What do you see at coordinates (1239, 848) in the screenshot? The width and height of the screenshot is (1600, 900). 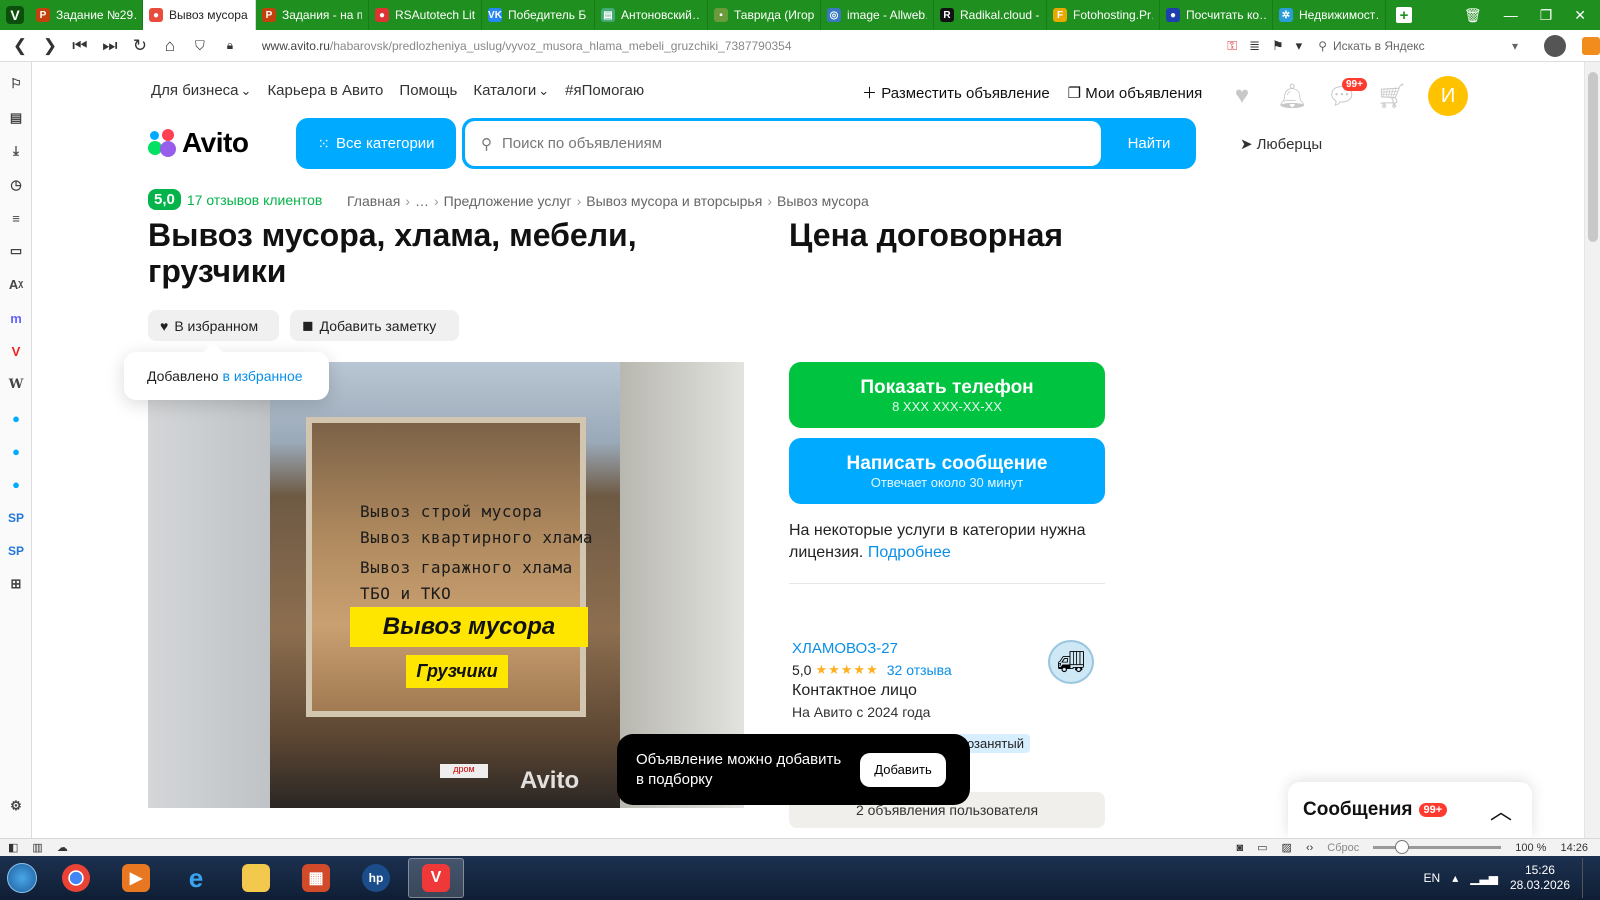 I see `camera-icon: ◙` at bounding box center [1239, 848].